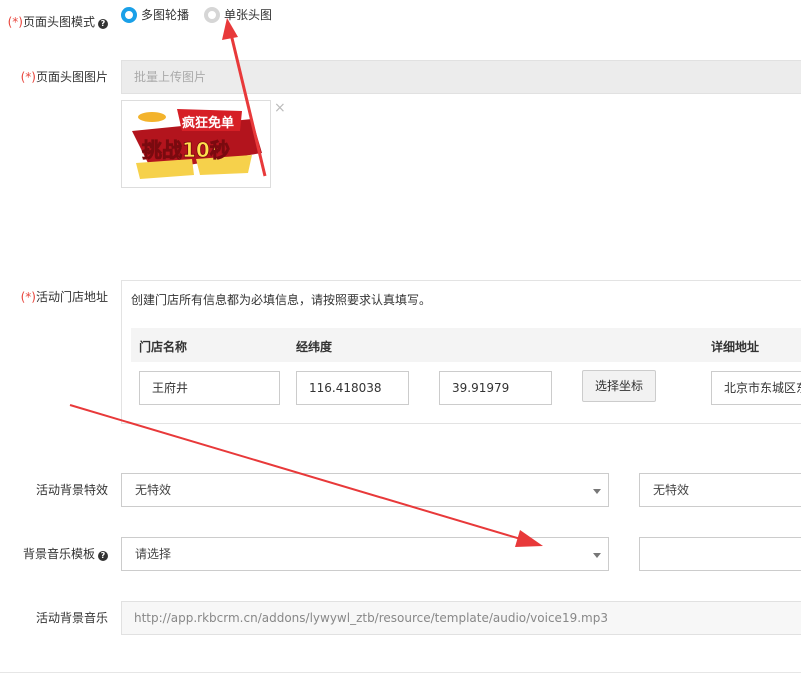 The image size is (801, 677). I want to click on store-address-label: (*)活动门店地址, so click(64, 296).